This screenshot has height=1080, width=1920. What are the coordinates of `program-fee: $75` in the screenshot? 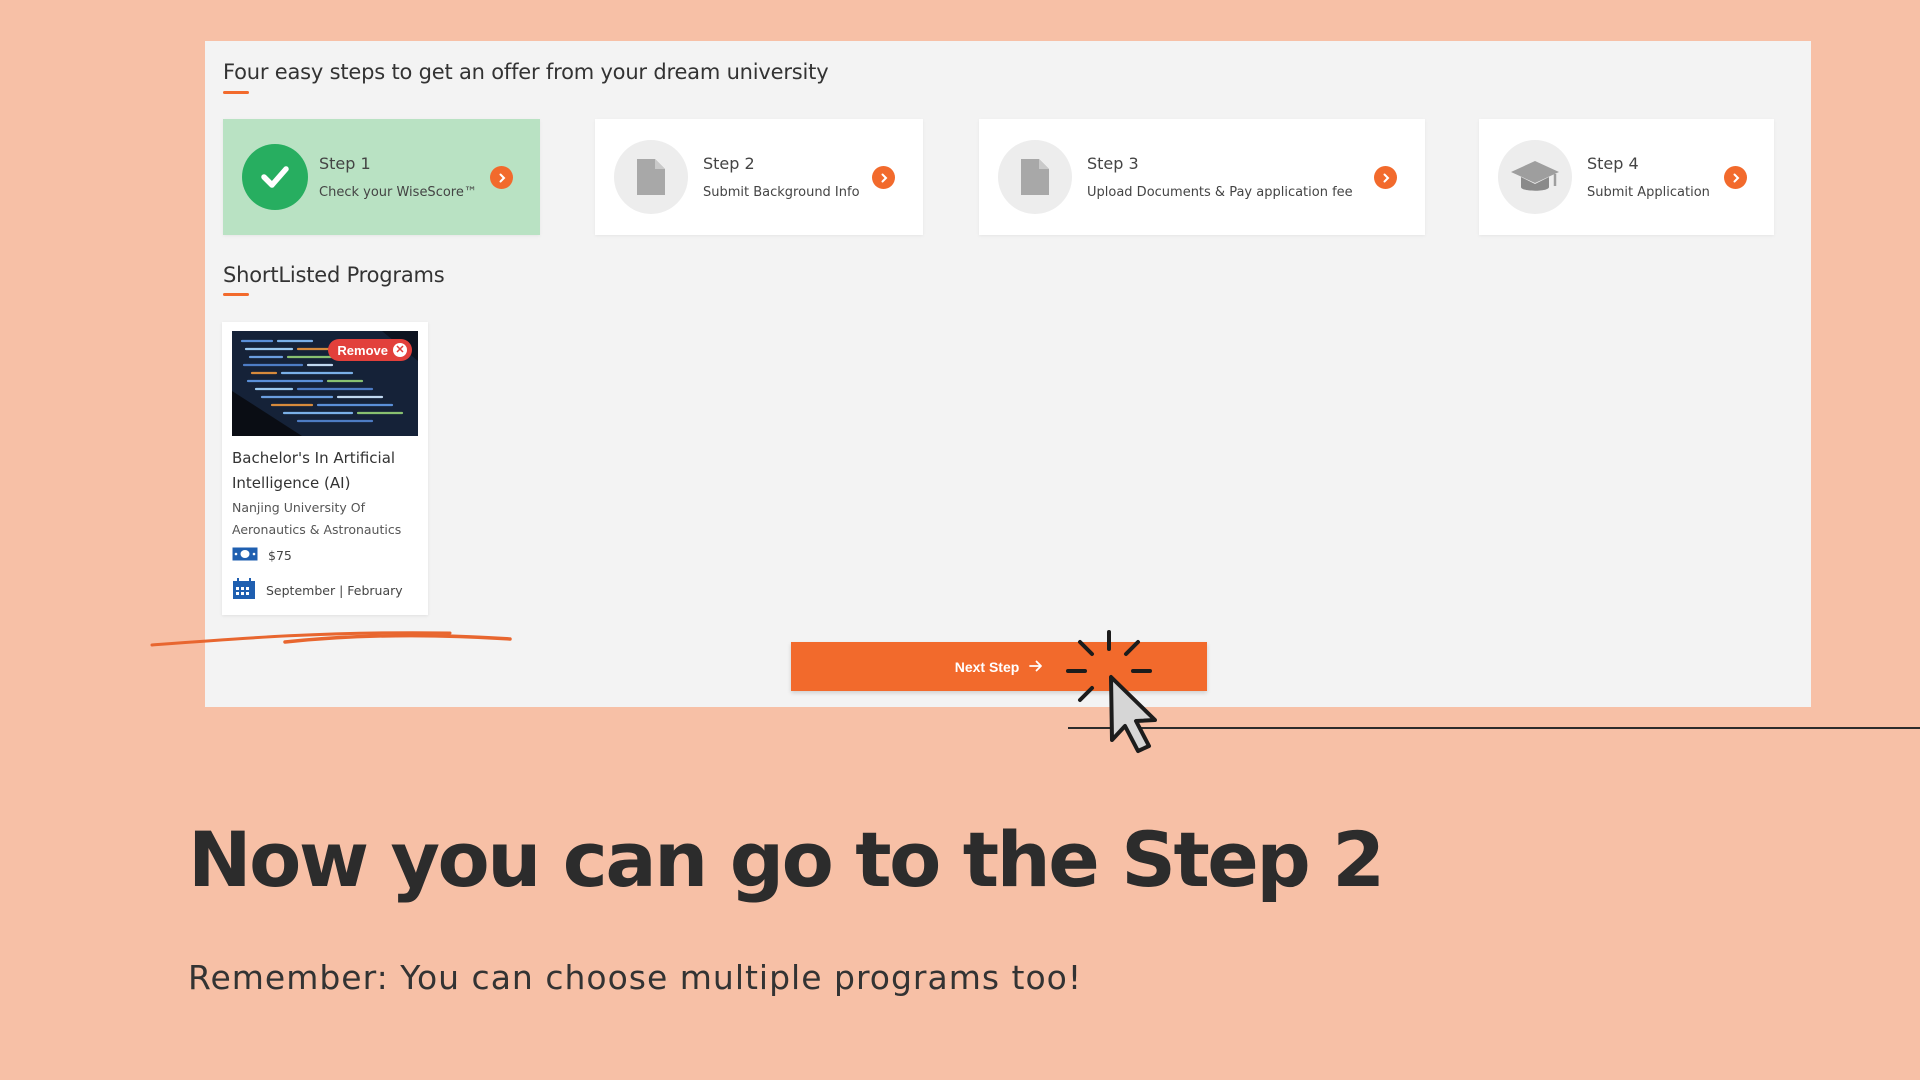 It's located at (280, 555).